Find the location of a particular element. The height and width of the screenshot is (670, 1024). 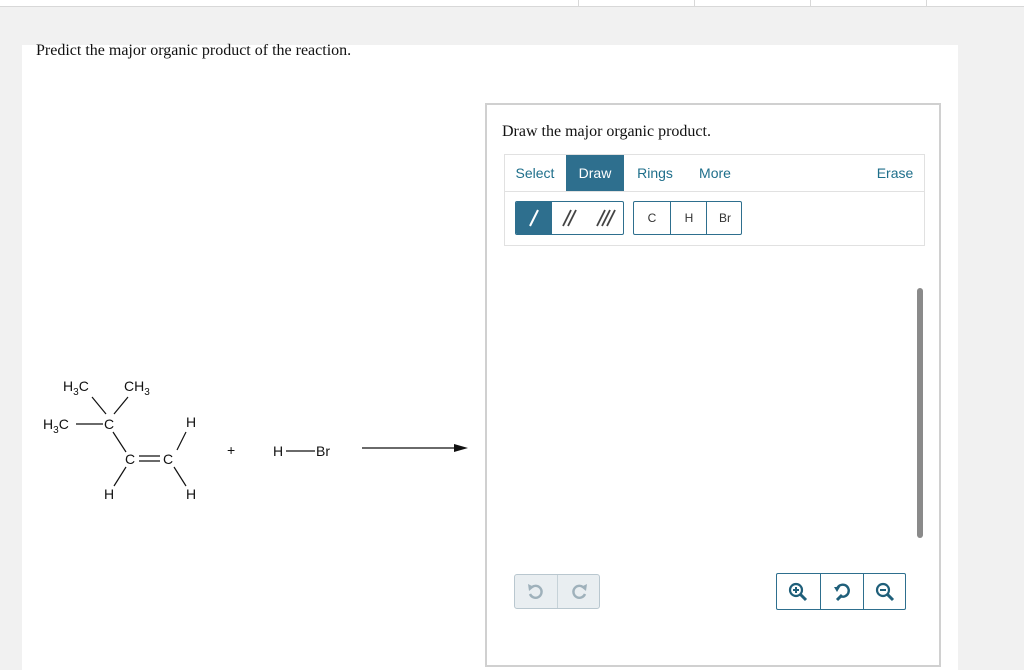

label-h: H is located at coordinates (278, 451).